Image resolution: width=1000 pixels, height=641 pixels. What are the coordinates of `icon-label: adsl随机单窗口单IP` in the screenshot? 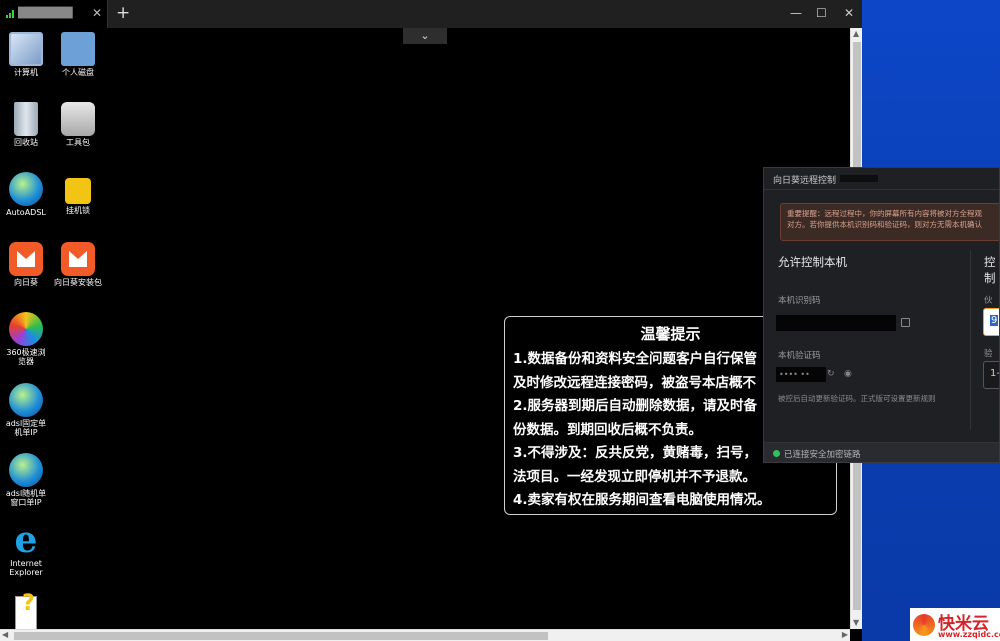 It's located at (26, 498).